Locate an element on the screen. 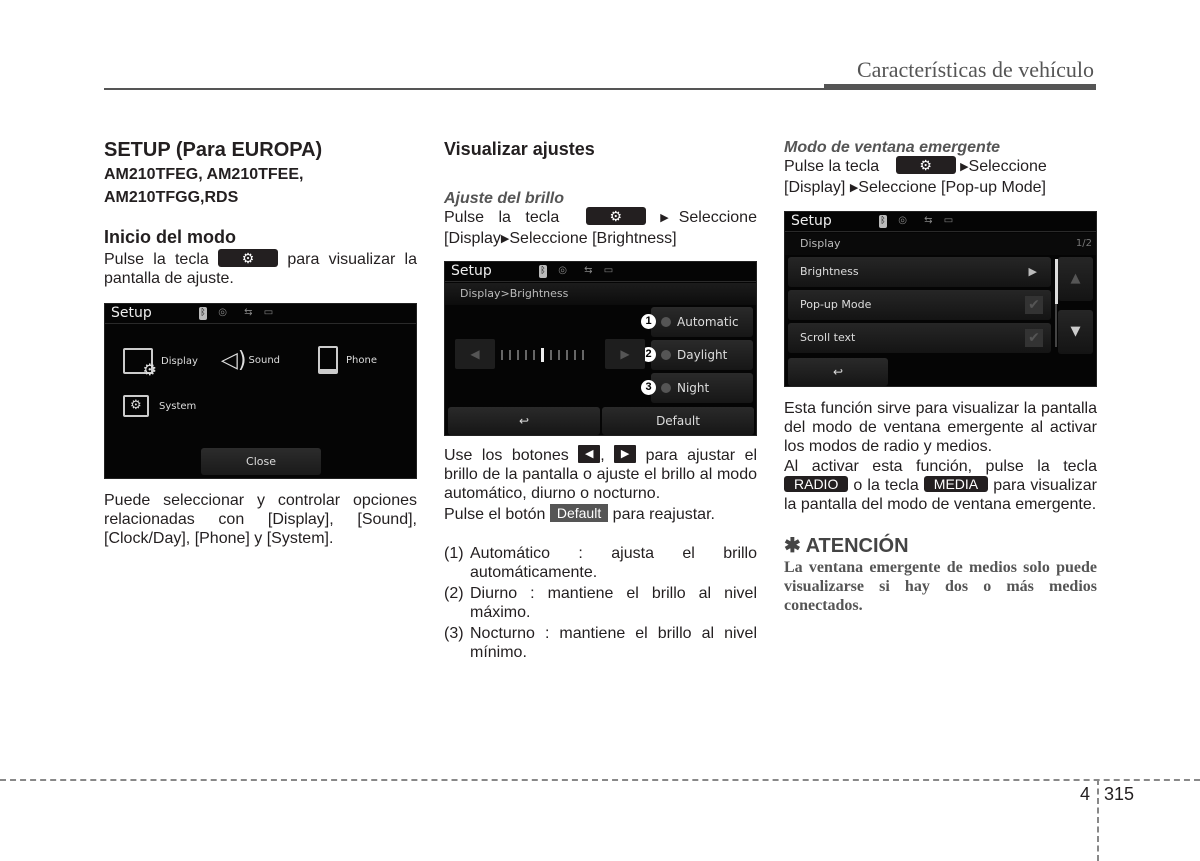  section-heading-display-settings: Visualizar ajustes is located at coordinates (519, 149).